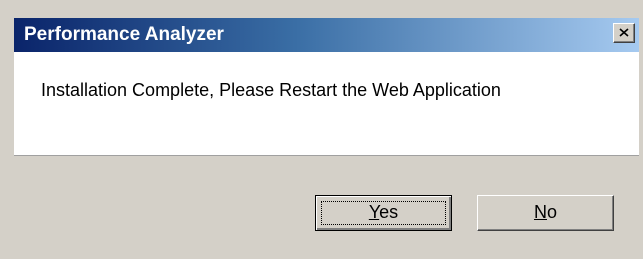 This screenshot has width=643, height=259. What do you see at coordinates (374, 212) in the screenshot?
I see `yes-button-mnemonic: Y` at bounding box center [374, 212].